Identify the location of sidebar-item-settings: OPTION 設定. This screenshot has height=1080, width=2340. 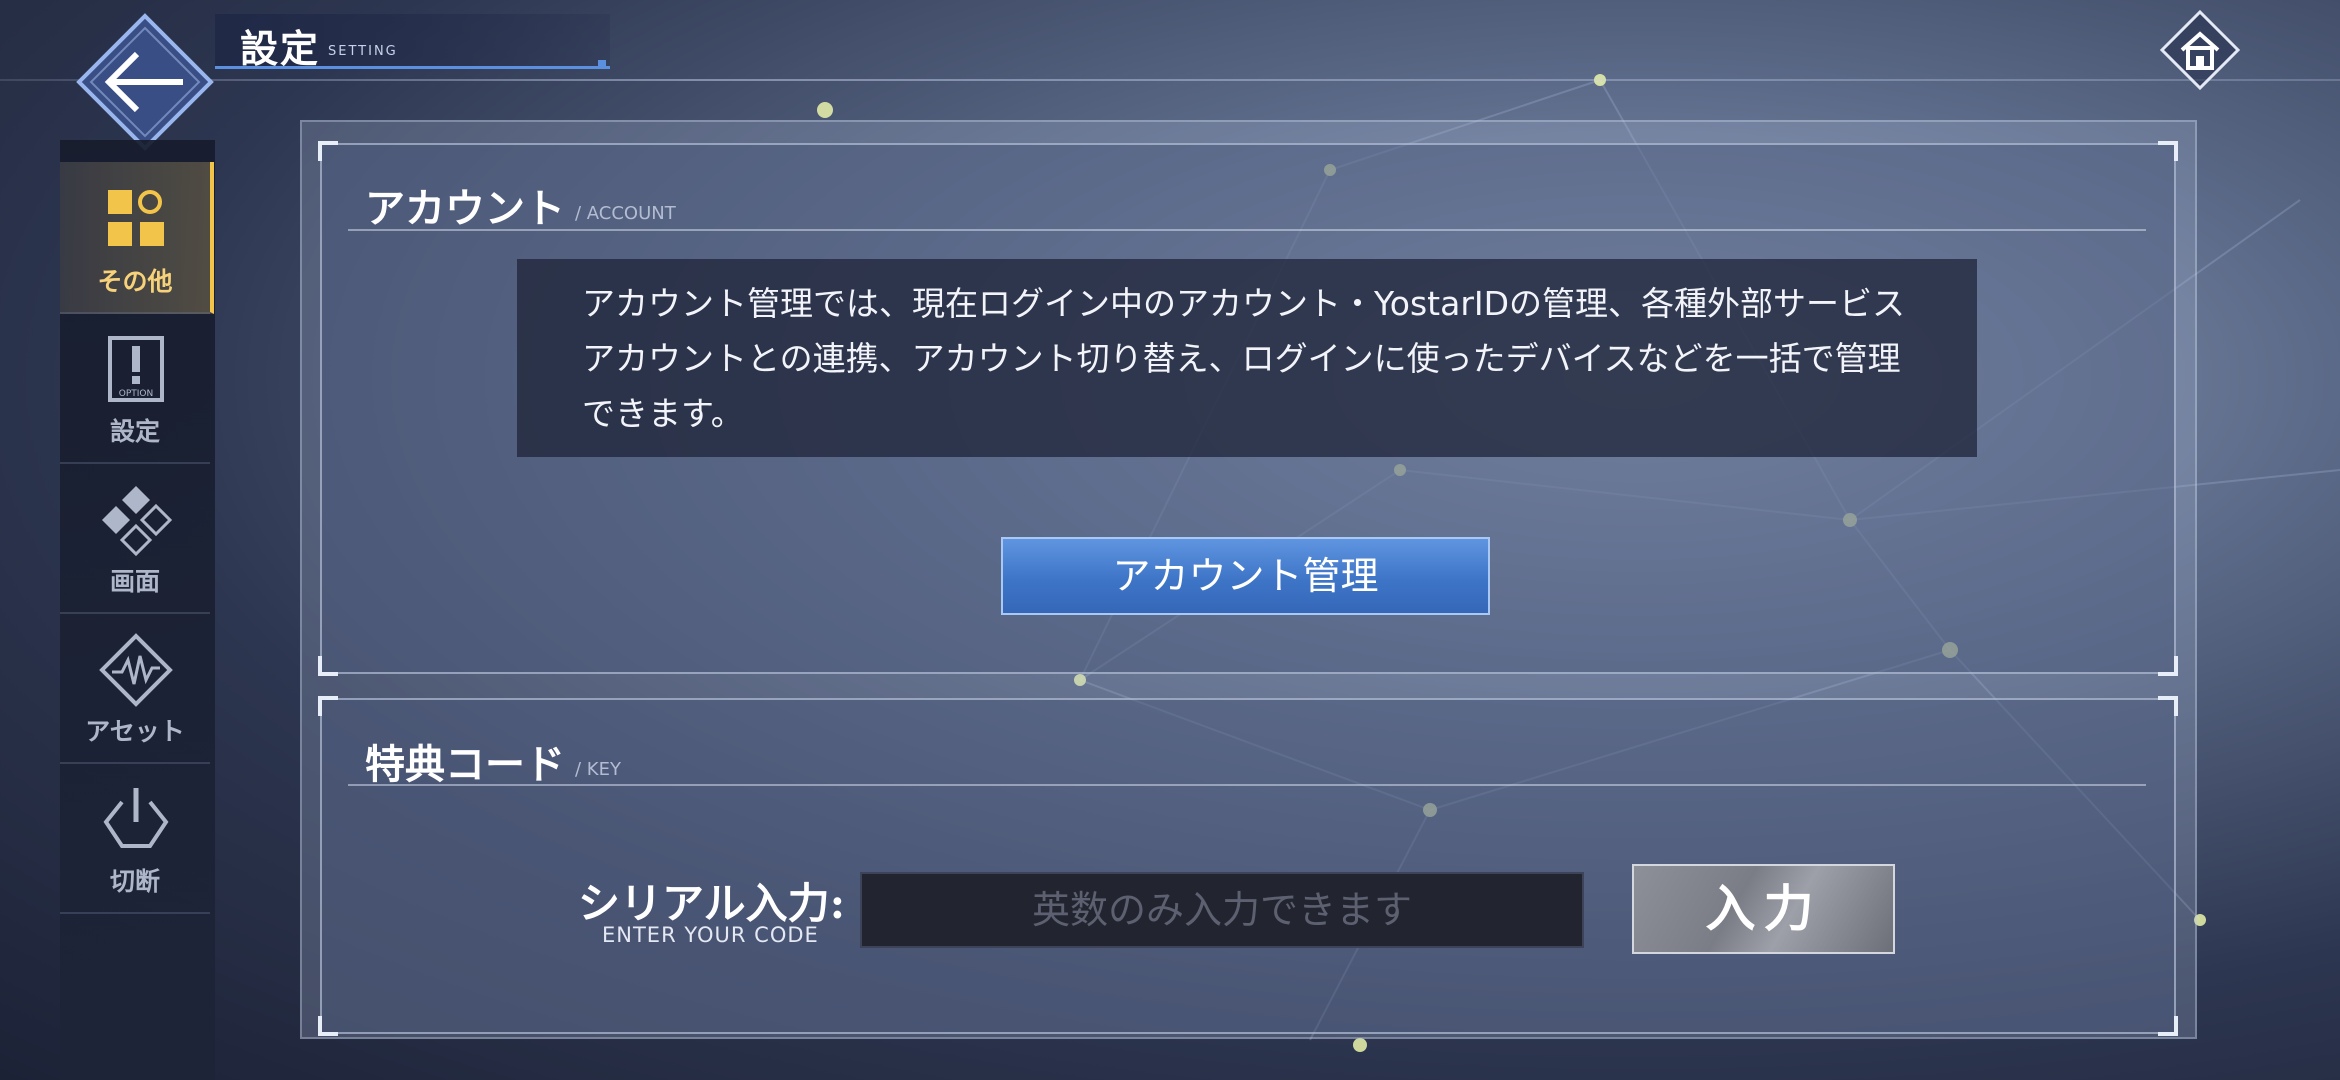
(135, 388).